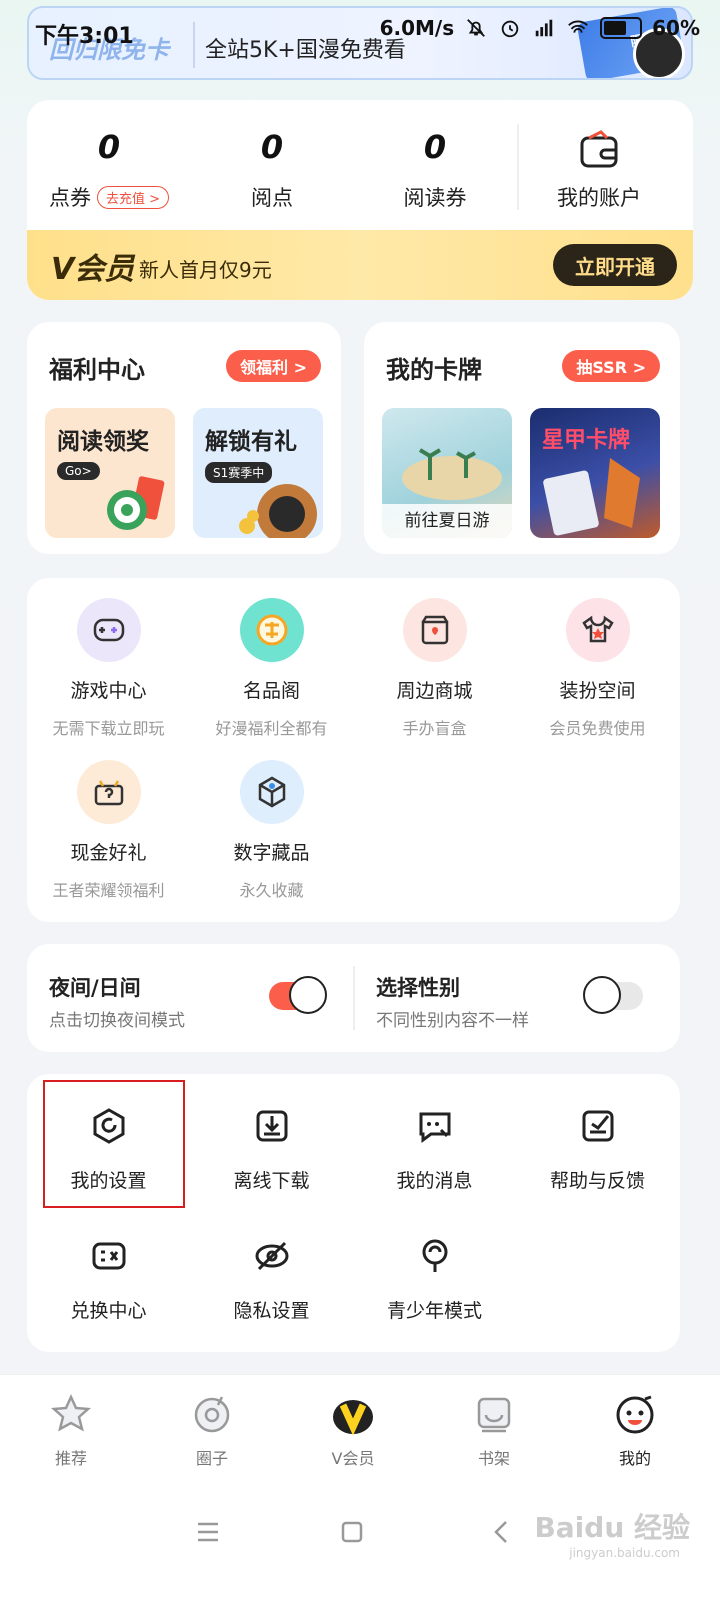 The height and width of the screenshot is (1600, 720). I want to click on service-name: 名品阁, so click(271, 691).